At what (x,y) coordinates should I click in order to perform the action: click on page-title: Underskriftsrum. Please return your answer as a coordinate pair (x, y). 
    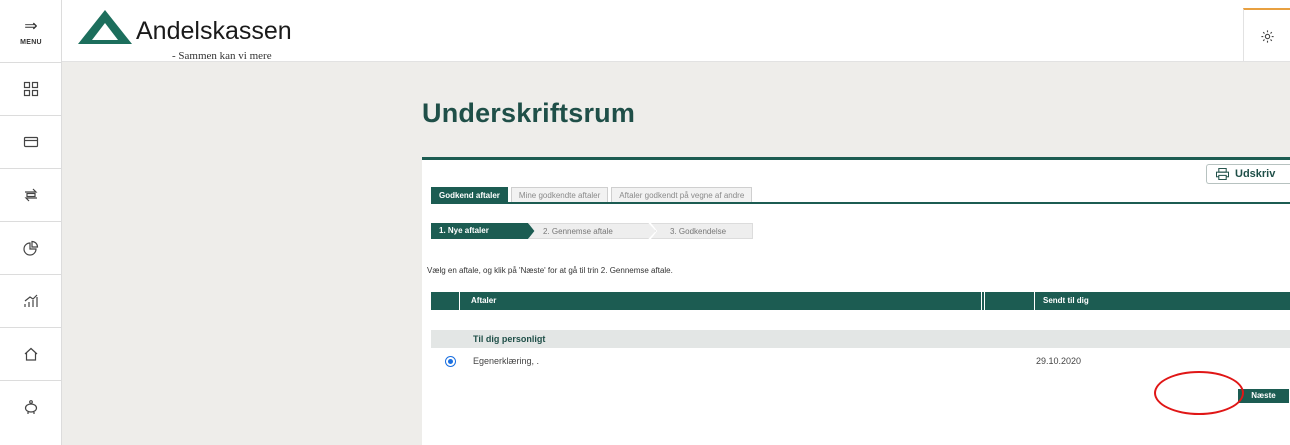
    Looking at the image, I should click on (529, 113).